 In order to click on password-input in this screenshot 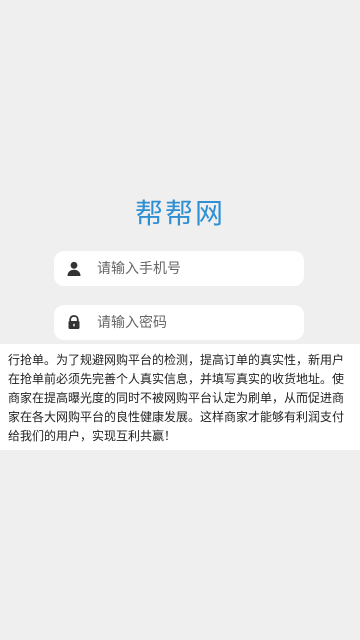, I will do `click(192, 322)`.